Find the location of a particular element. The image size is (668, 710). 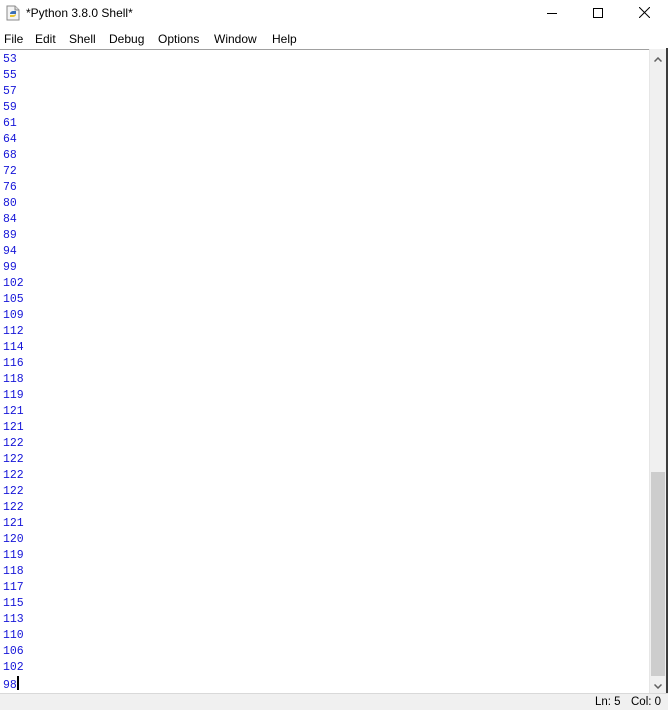

shell-output-line: 109 is located at coordinates (13, 315).